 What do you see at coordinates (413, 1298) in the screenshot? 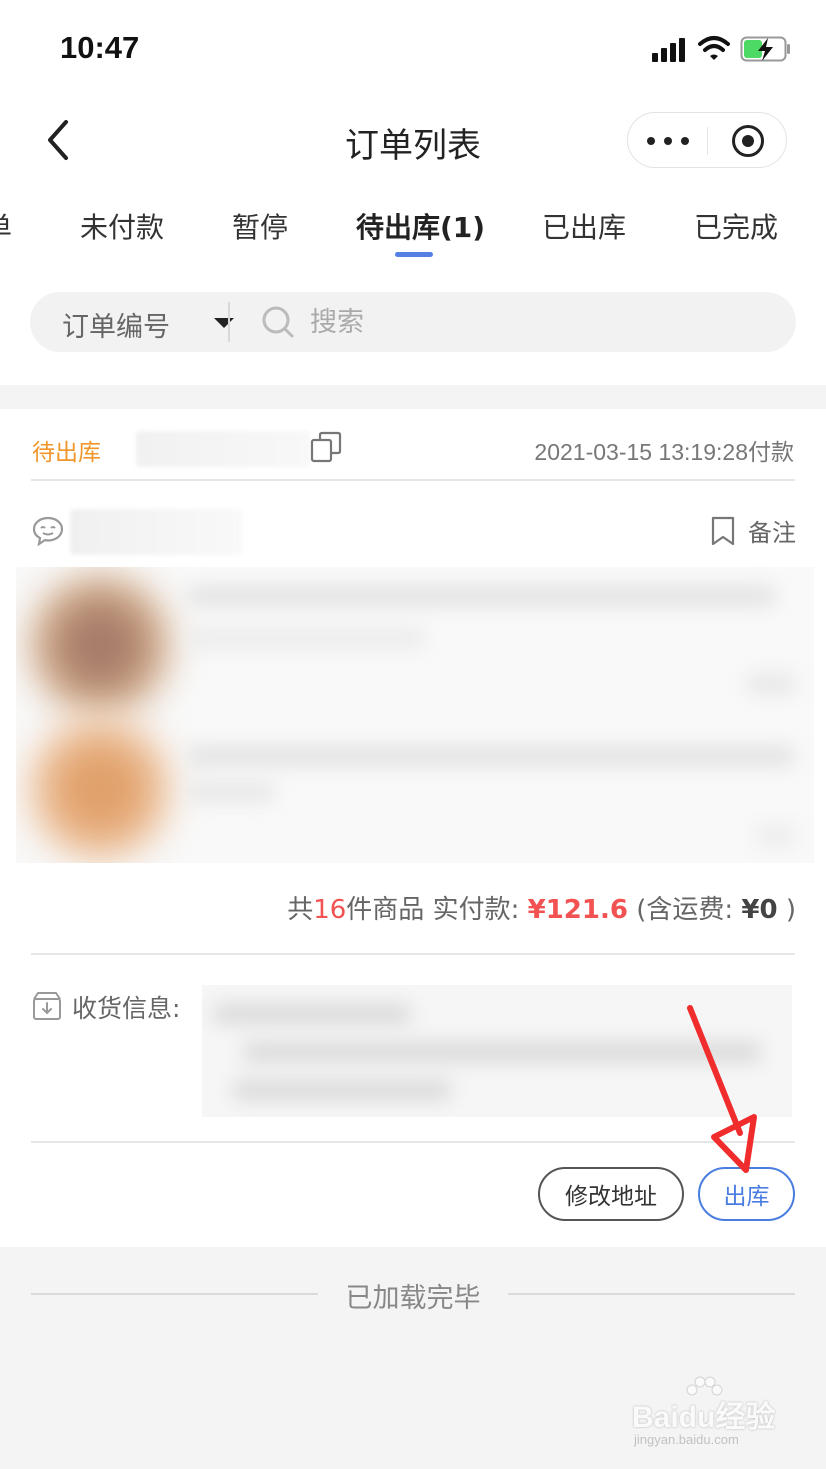
I see `loaded-complete-text: 已加载完毕` at bounding box center [413, 1298].